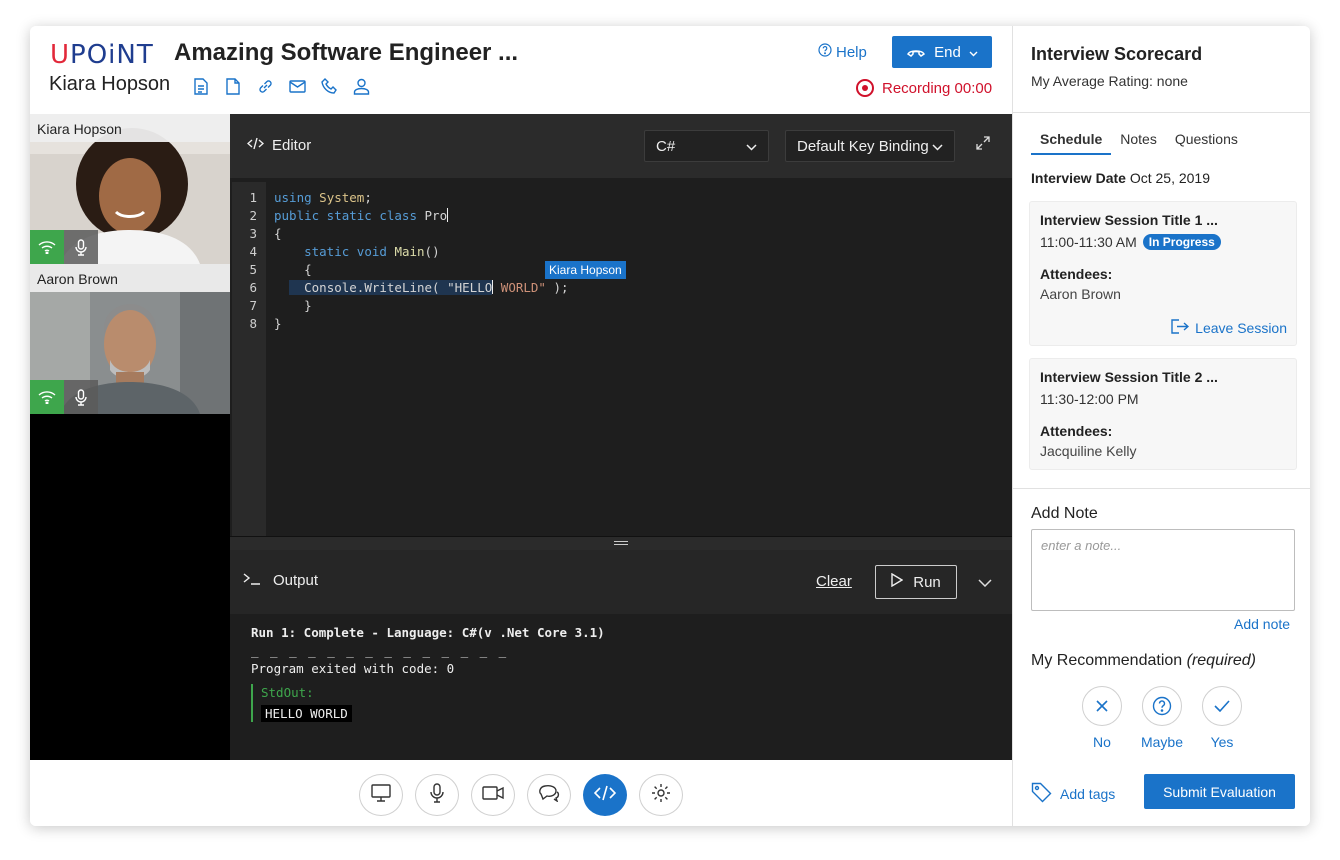  What do you see at coordinates (1163, 399) in the screenshot?
I see `session-time: 11:30-12:00 PM` at bounding box center [1163, 399].